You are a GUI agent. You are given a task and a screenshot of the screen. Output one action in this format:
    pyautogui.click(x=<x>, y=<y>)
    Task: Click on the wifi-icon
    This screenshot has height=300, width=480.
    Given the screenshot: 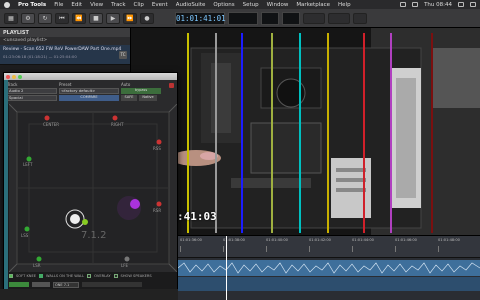 What is the action you would take?
    pyautogui.click(x=415, y=4)
    